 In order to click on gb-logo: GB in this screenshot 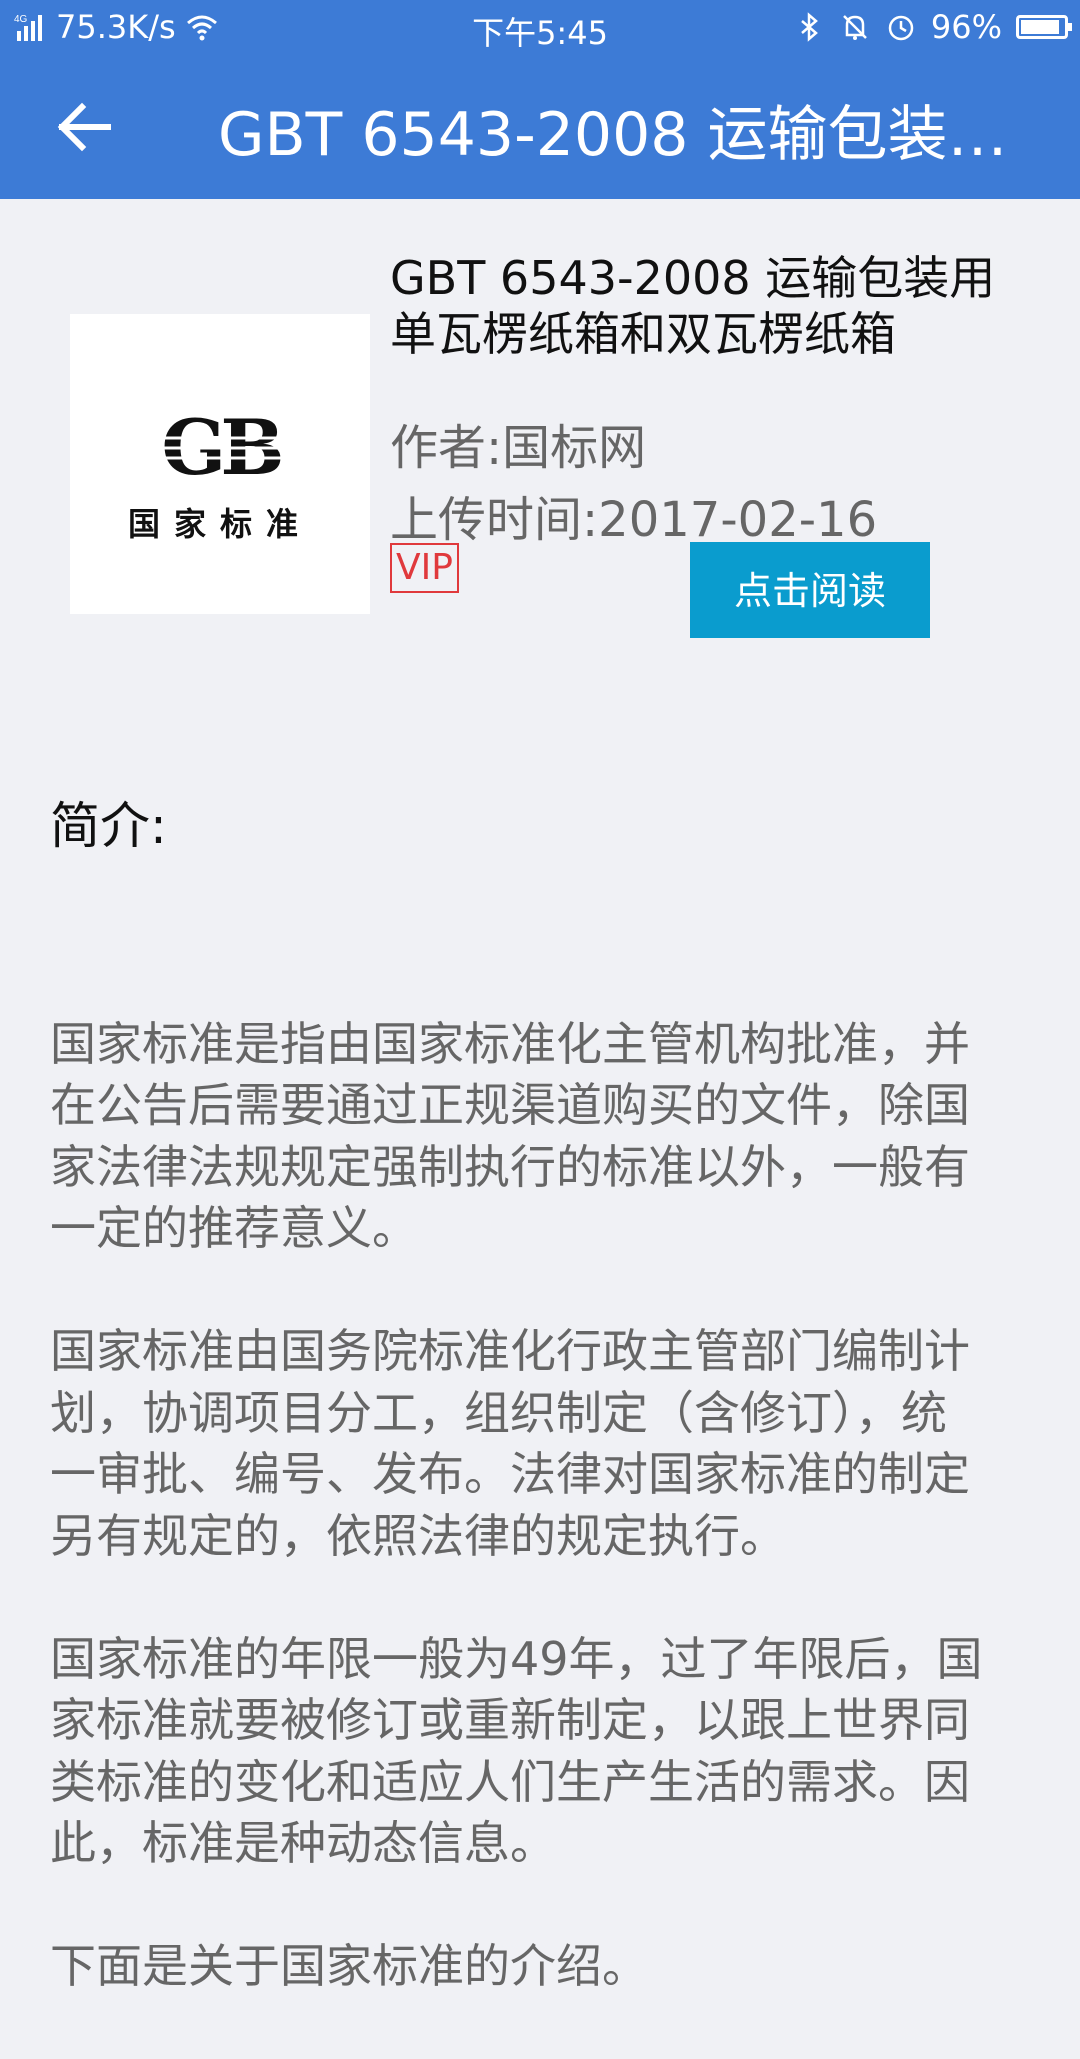, I will do `click(220, 449)`.